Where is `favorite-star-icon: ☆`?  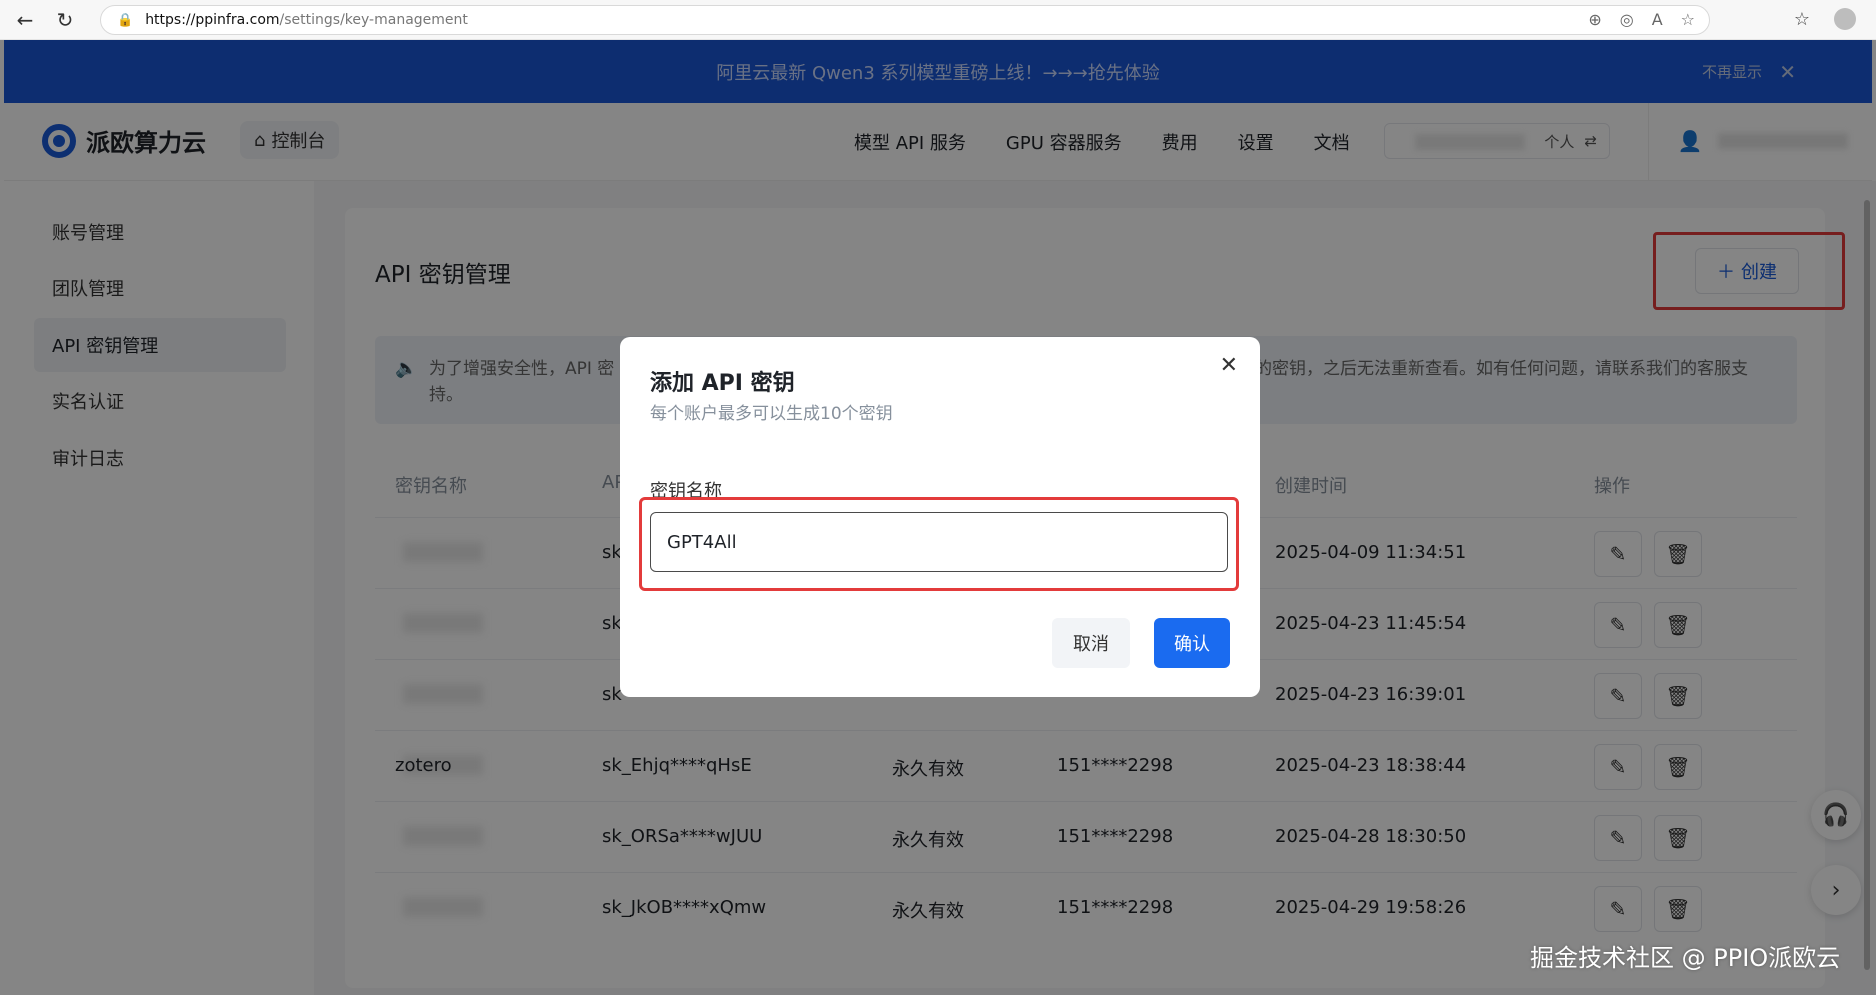
favorite-star-icon: ☆ is located at coordinates (1688, 19).